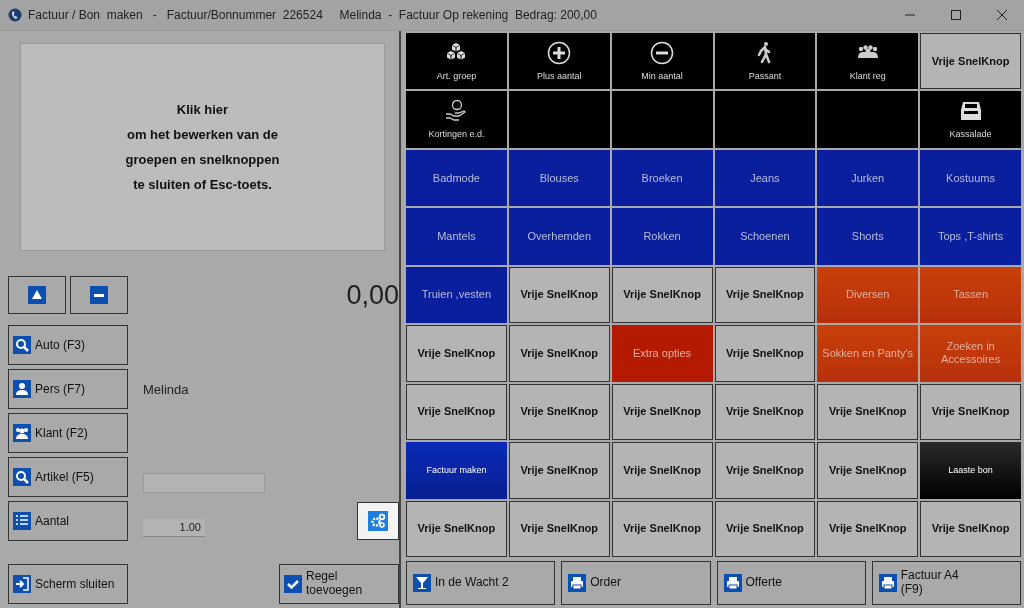  Describe the element at coordinates (456, 61) in the screenshot. I see `quick-button: Art. groep` at that location.